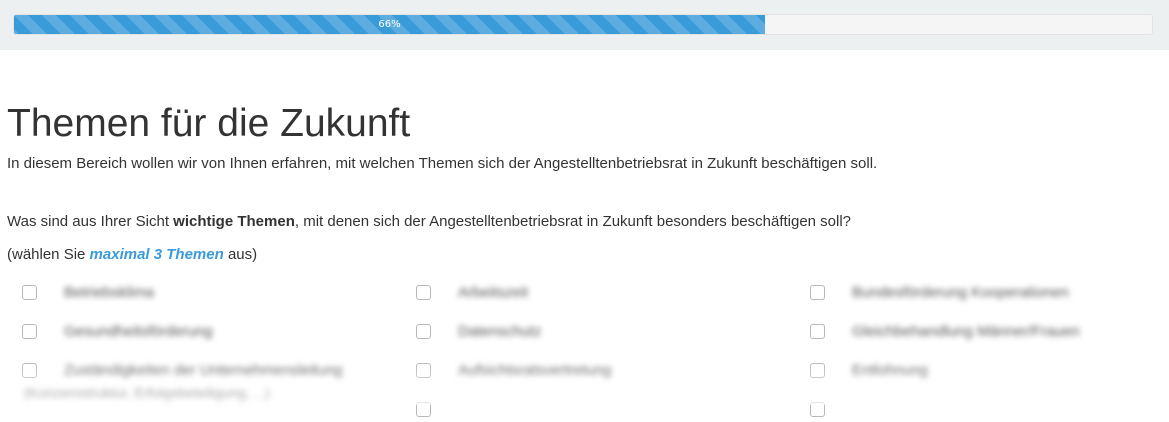  What do you see at coordinates (48, 254) in the screenshot?
I see `hint-text-part: (wählen Sie` at bounding box center [48, 254].